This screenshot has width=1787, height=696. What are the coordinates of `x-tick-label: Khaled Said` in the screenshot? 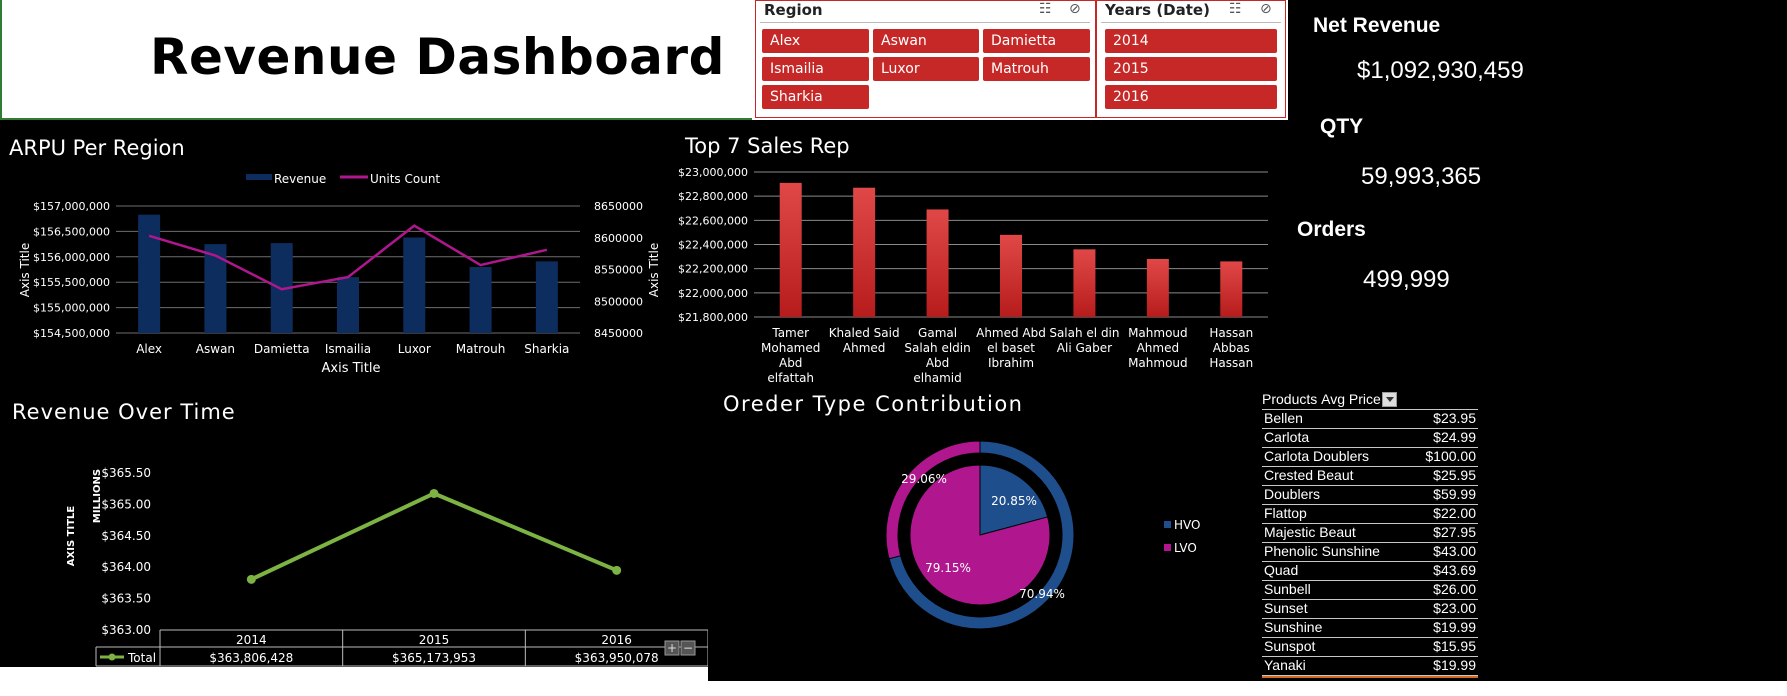 It's located at (864, 333).